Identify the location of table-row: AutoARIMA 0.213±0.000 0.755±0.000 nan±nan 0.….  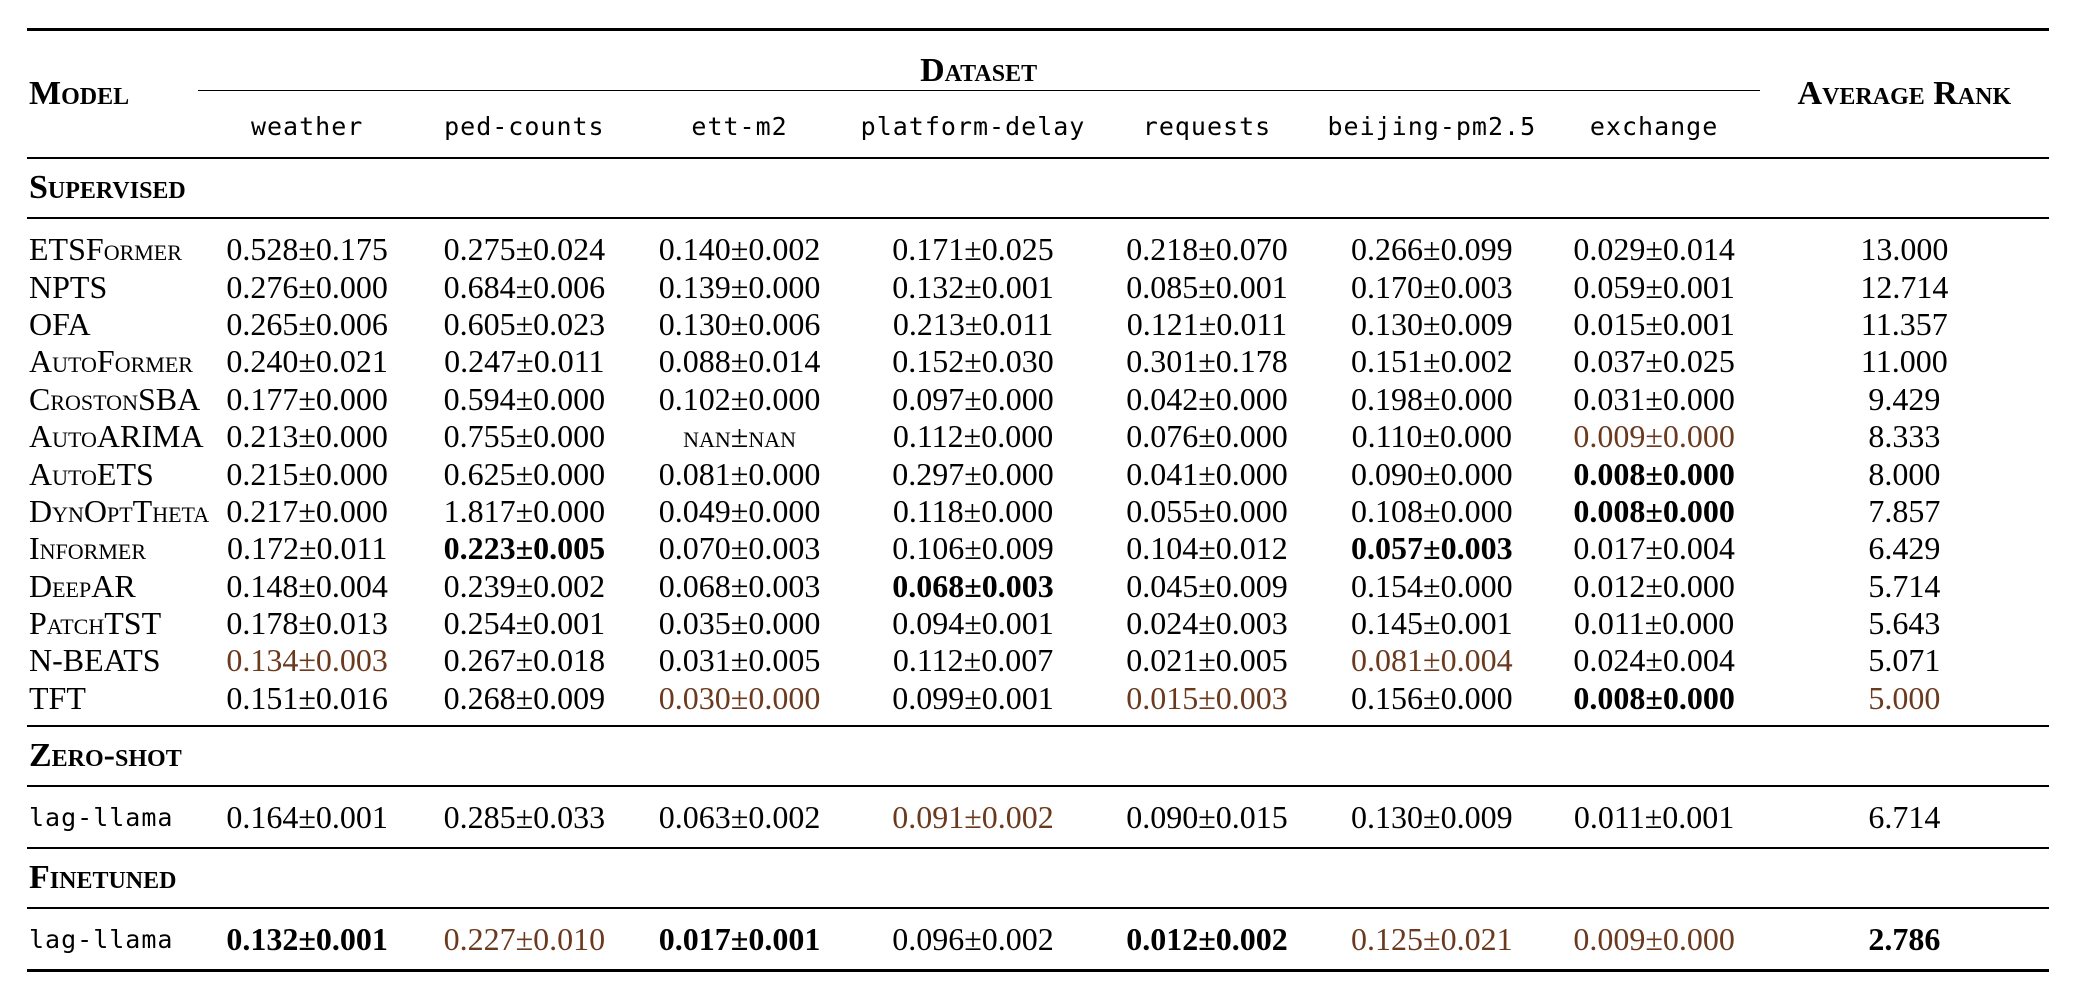
(1038, 436).